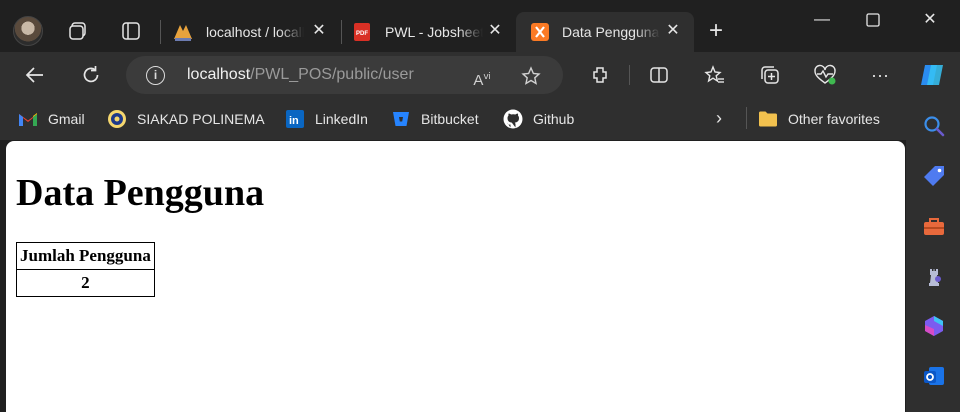  I want to click on polinema-icon, so click(117, 119).